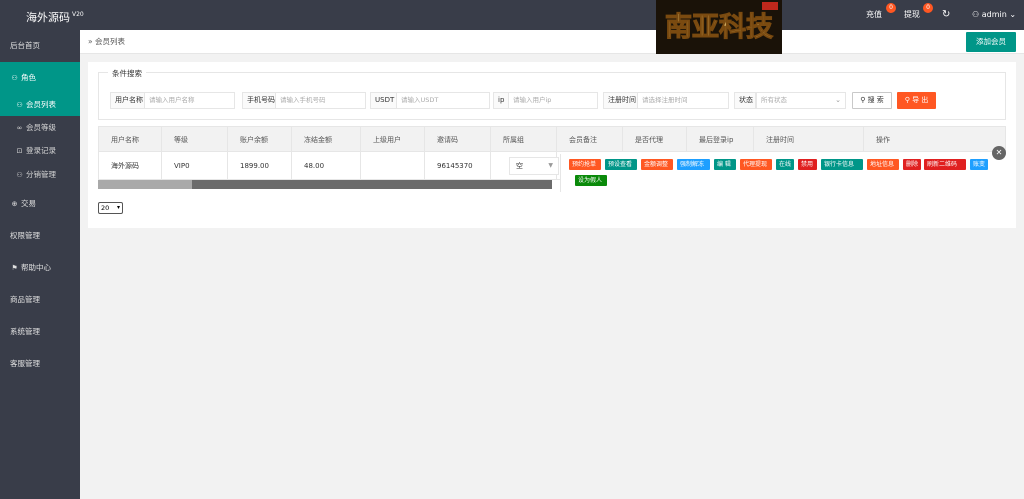 This screenshot has width=1024, height=499. I want to click on cell-level: VIP0, so click(195, 166).